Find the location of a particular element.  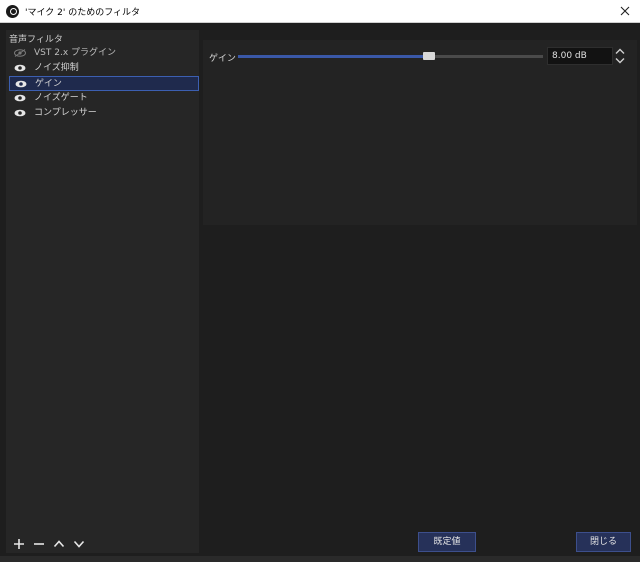

gain-slider is located at coordinates (390, 56).